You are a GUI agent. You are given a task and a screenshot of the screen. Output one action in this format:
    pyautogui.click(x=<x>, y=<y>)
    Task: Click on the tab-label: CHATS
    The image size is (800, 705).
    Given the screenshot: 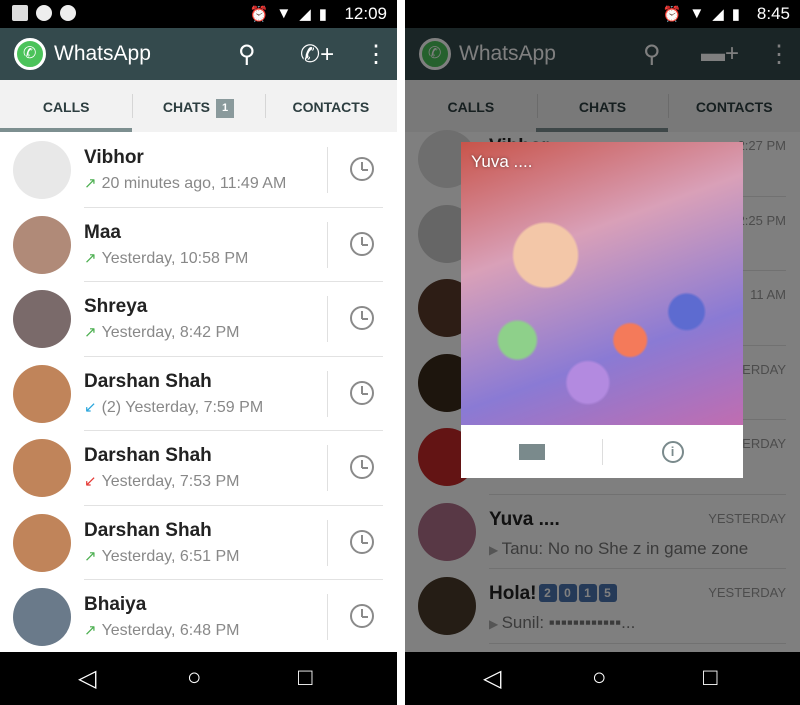 What is the action you would take?
    pyautogui.click(x=186, y=107)
    